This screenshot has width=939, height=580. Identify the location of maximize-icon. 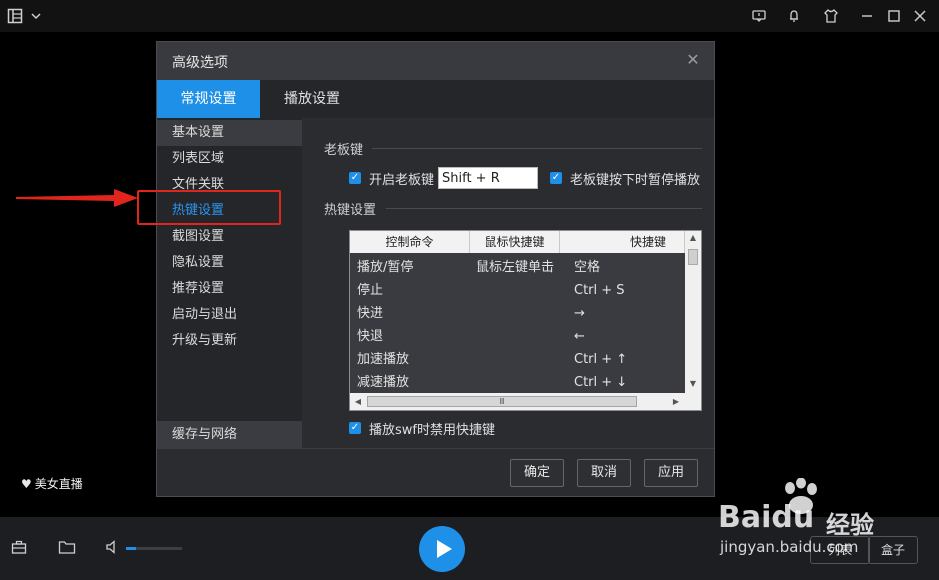
(894, 16).